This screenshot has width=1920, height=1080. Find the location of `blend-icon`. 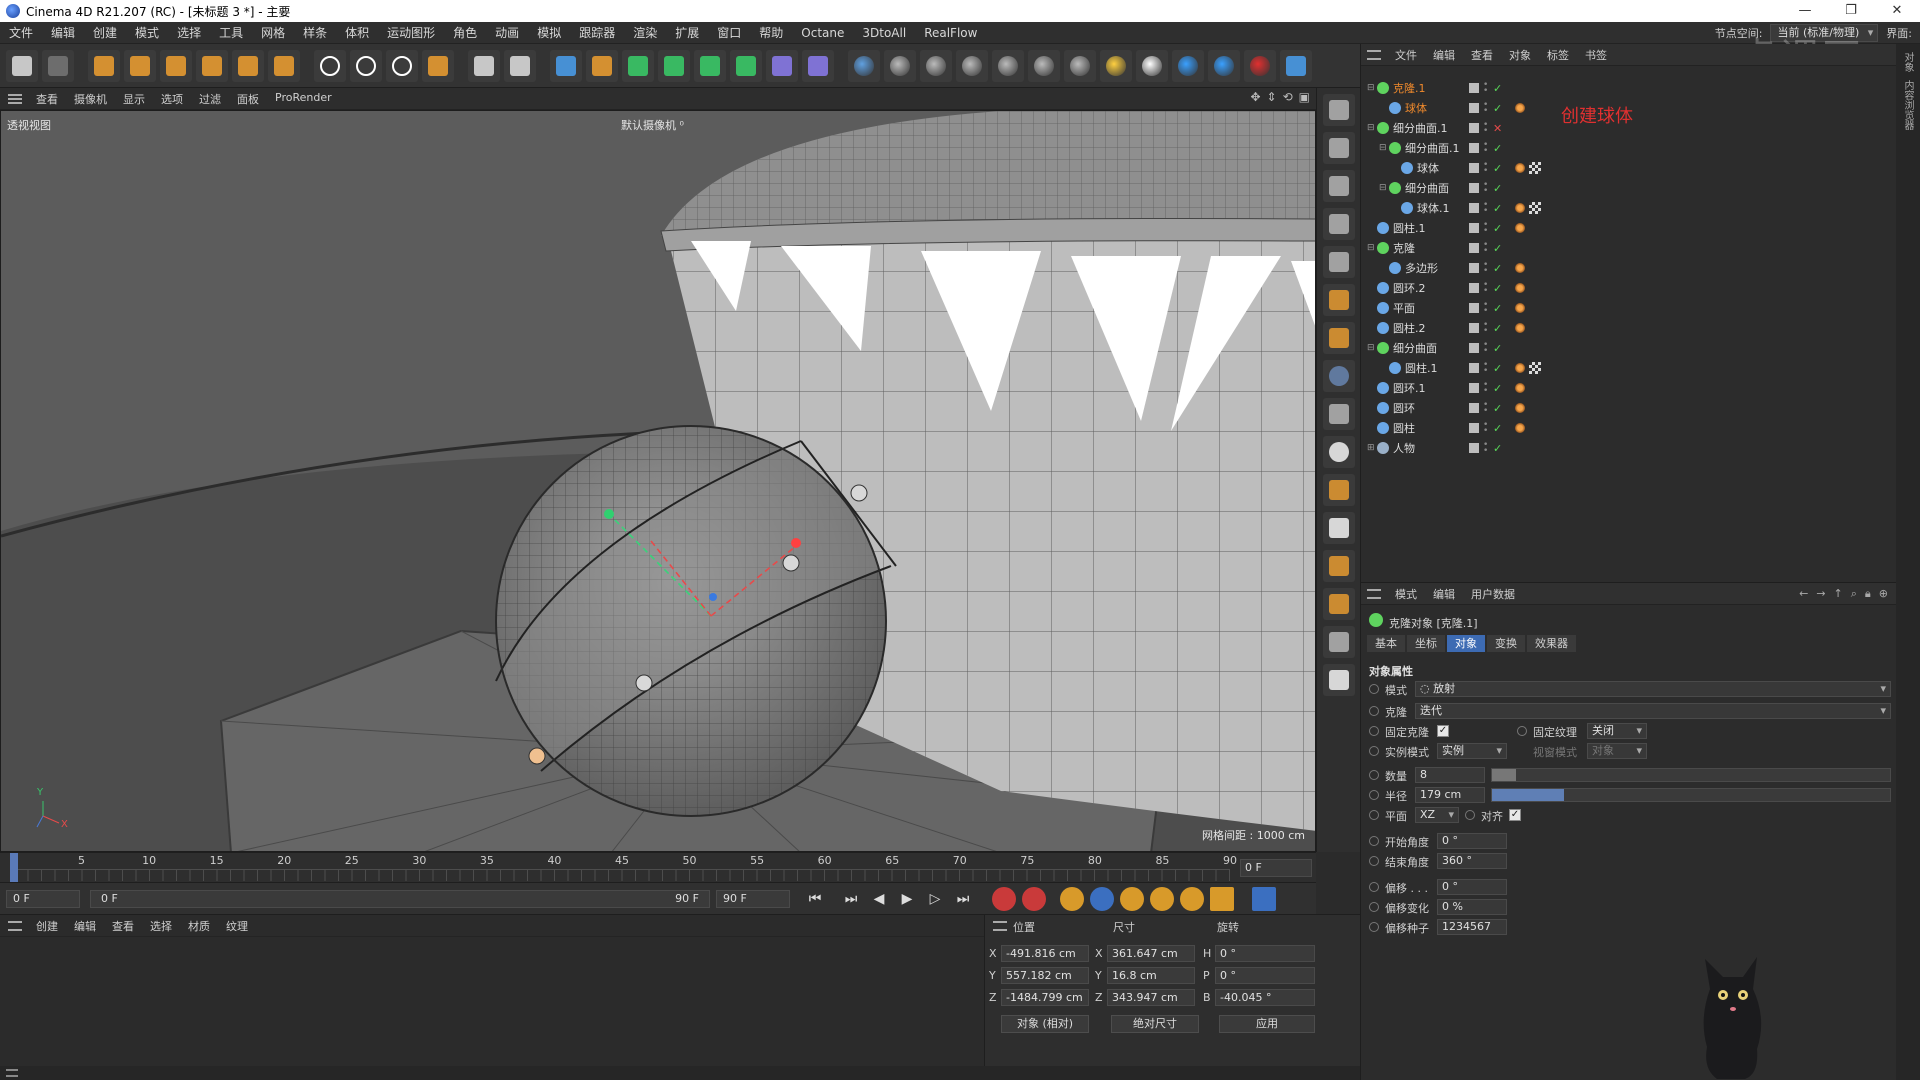

blend-icon is located at coordinates (1080, 65).